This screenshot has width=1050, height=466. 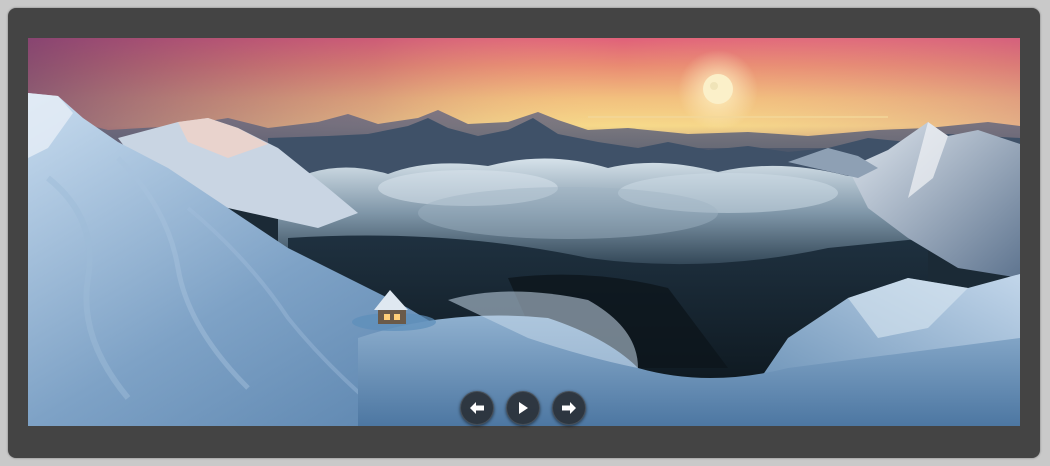 I want to click on previous-slide-button, so click(x=477, y=408).